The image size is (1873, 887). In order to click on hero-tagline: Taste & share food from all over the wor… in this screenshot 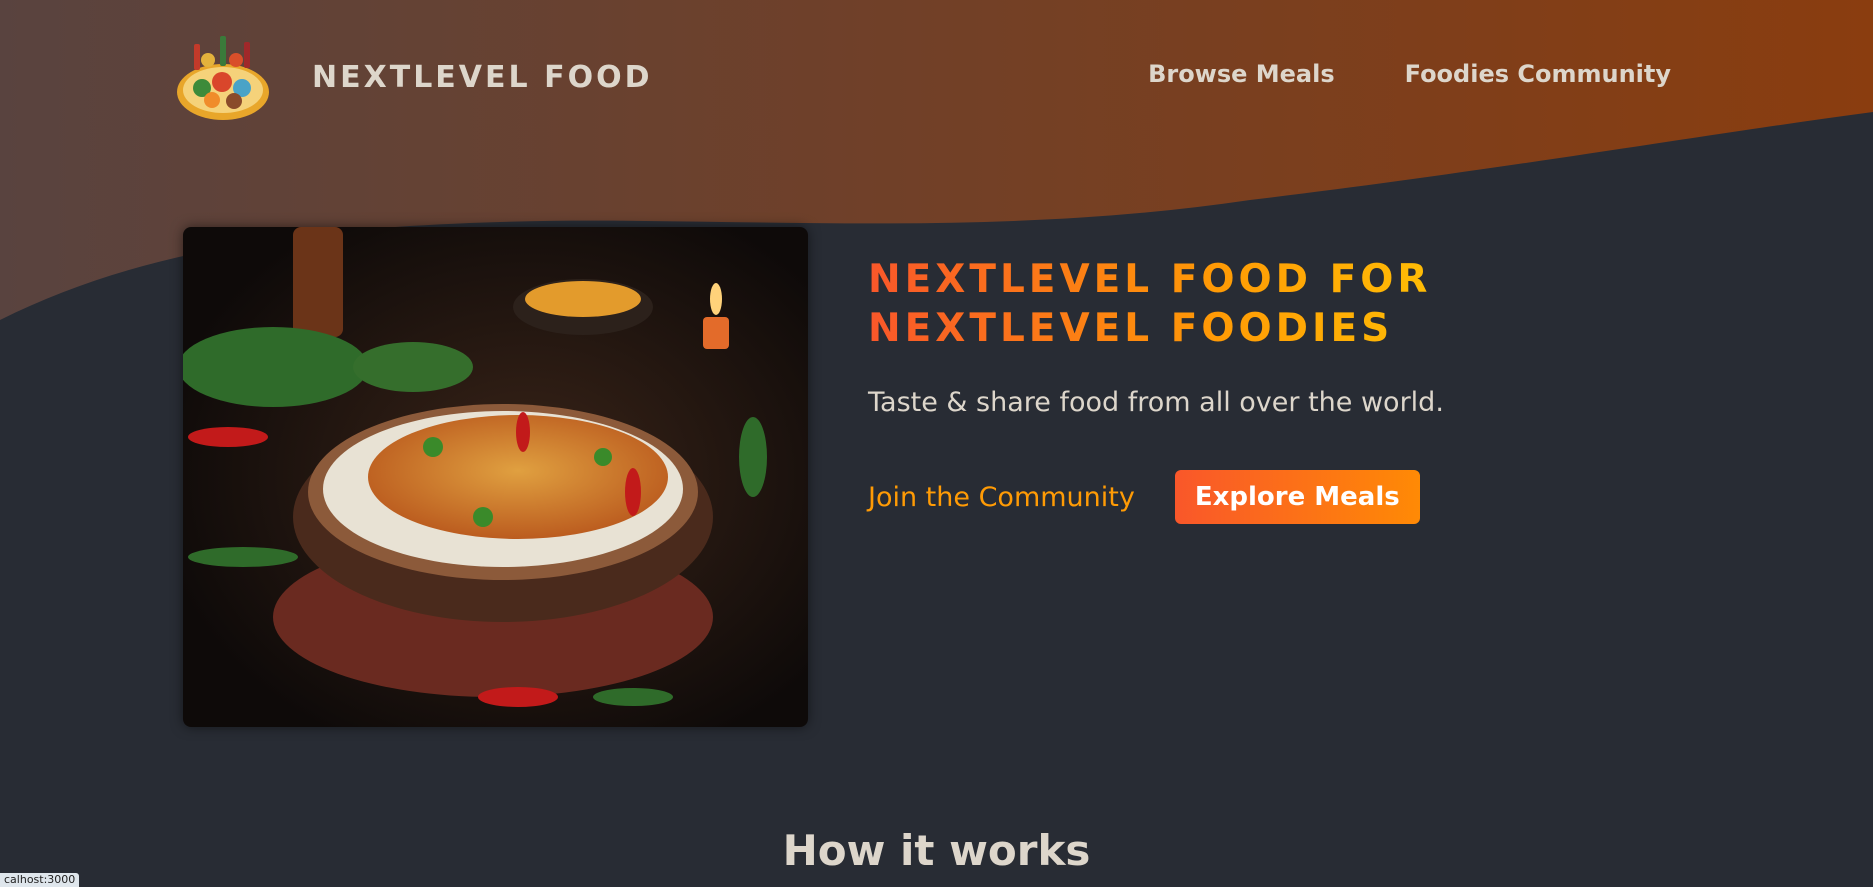, I will do `click(1156, 402)`.